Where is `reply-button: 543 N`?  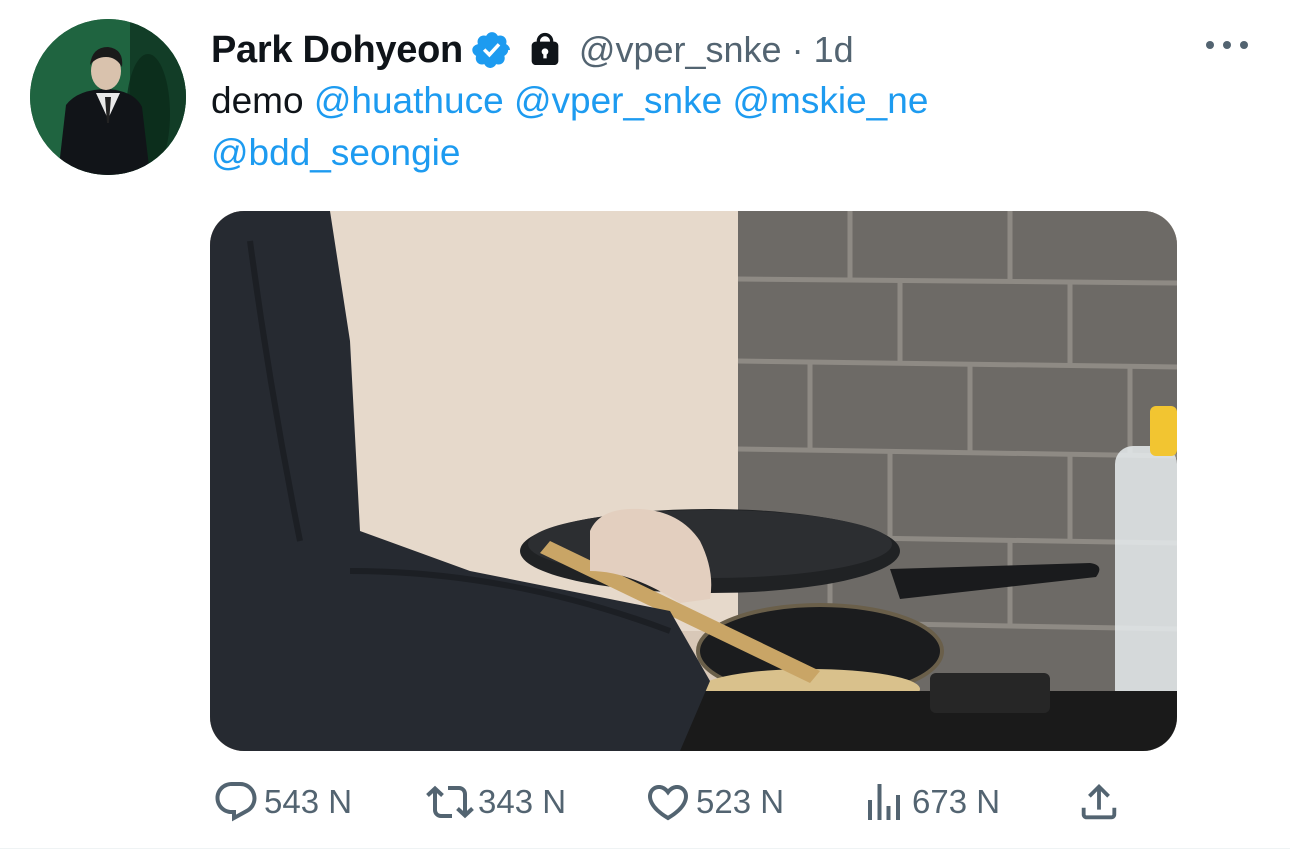
reply-button: 543 N is located at coordinates (282, 802).